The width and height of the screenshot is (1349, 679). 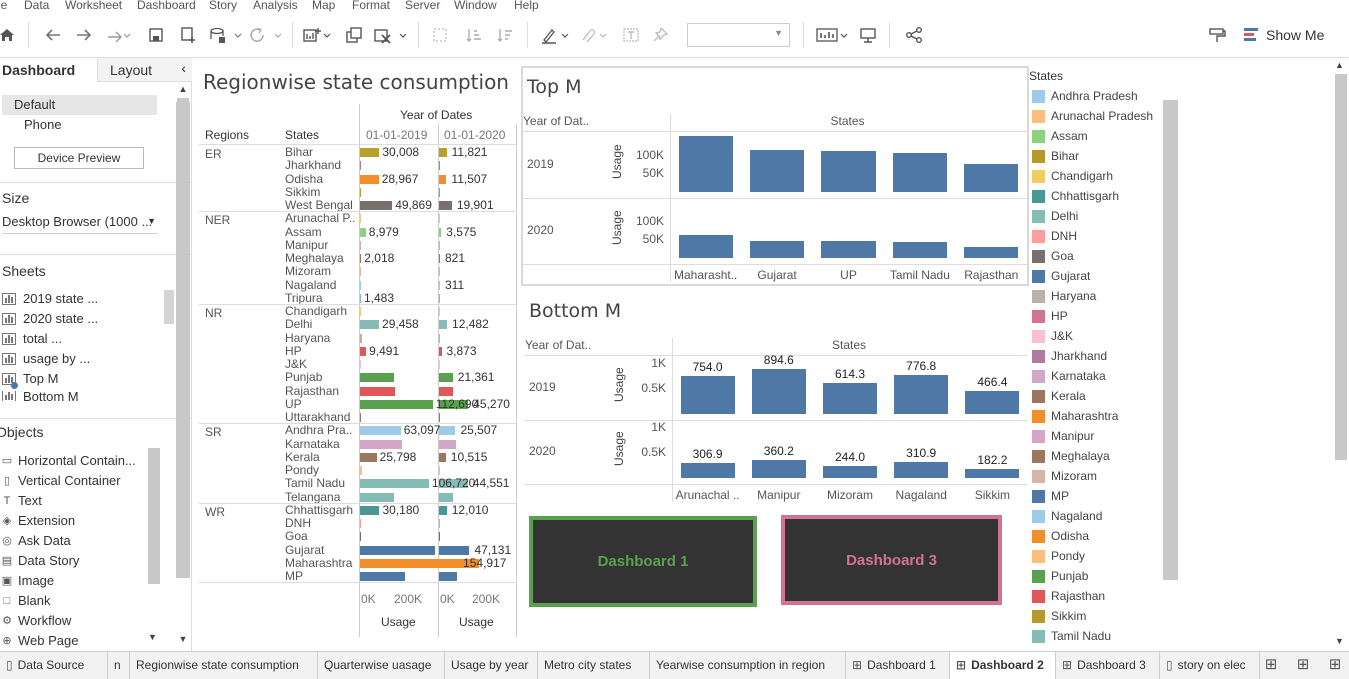 What do you see at coordinates (1067, 516) in the screenshot?
I see `legend-item: Nagaland` at bounding box center [1067, 516].